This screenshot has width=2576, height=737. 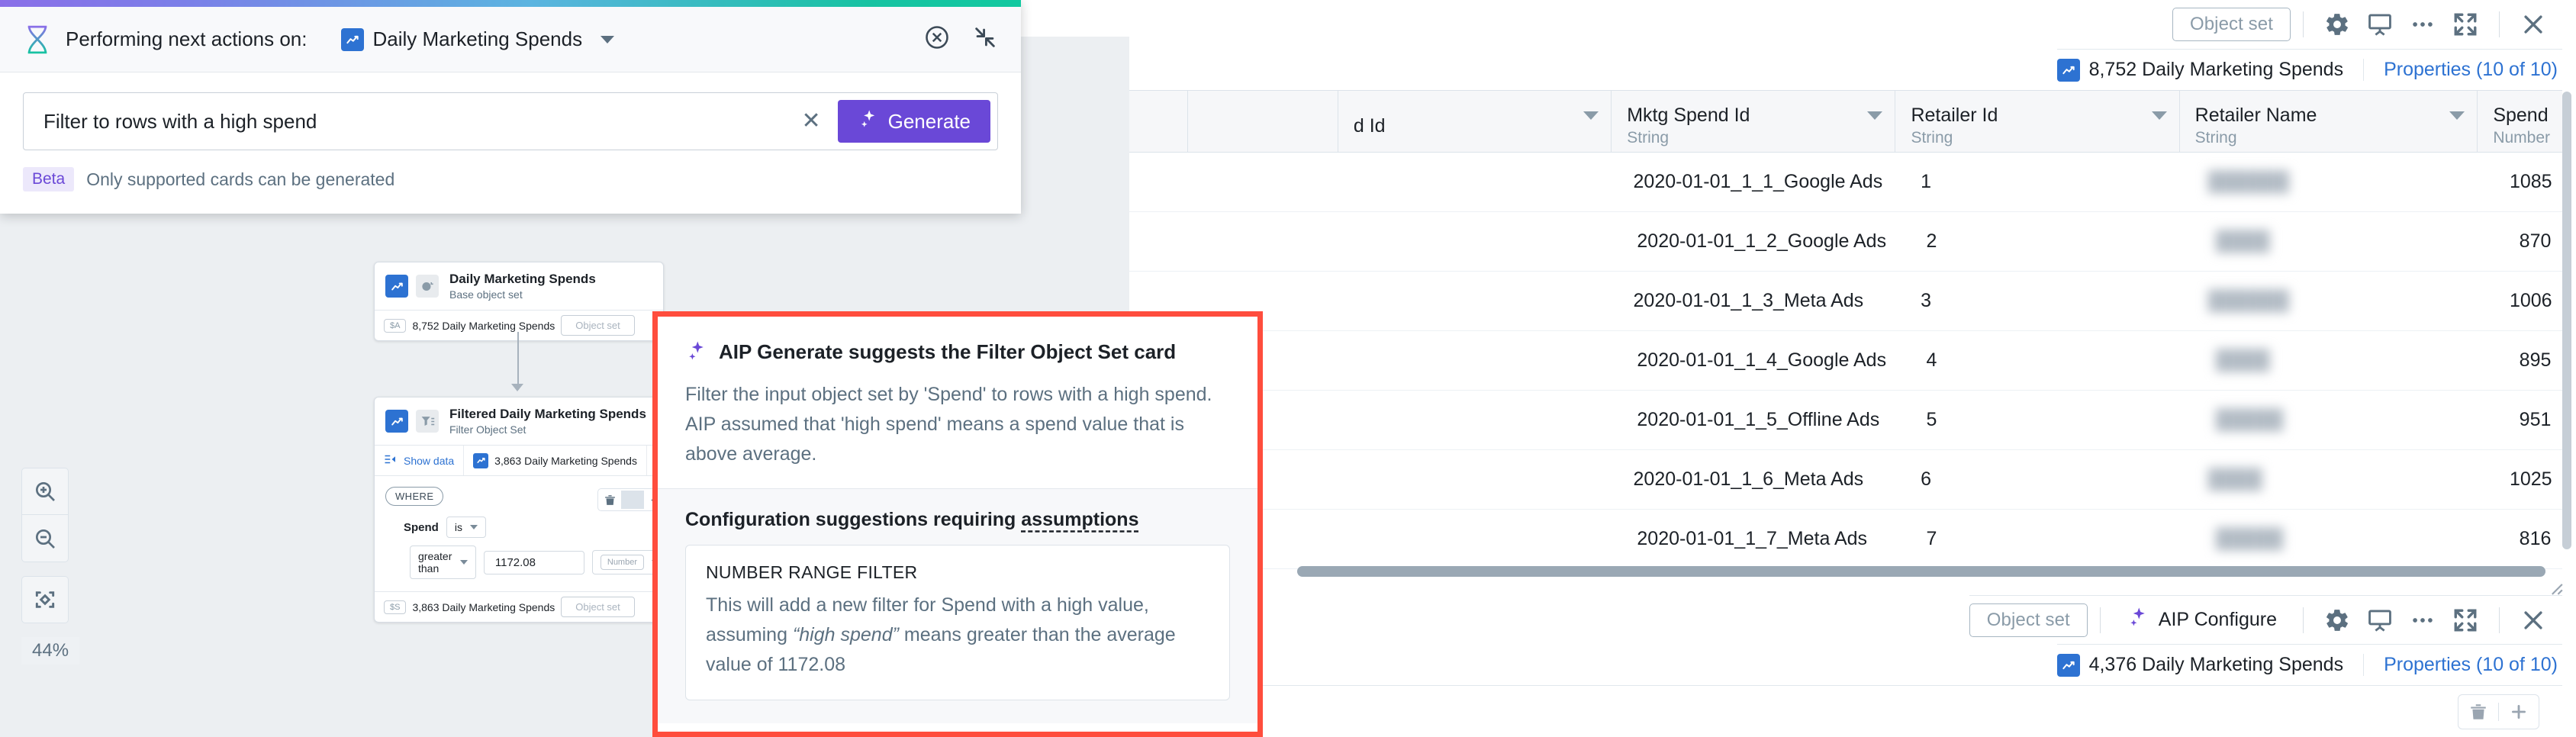 What do you see at coordinates (2566, 320) in the screenshot?
I see `vertical-scrollbar` at bounding box center [2566, 320].